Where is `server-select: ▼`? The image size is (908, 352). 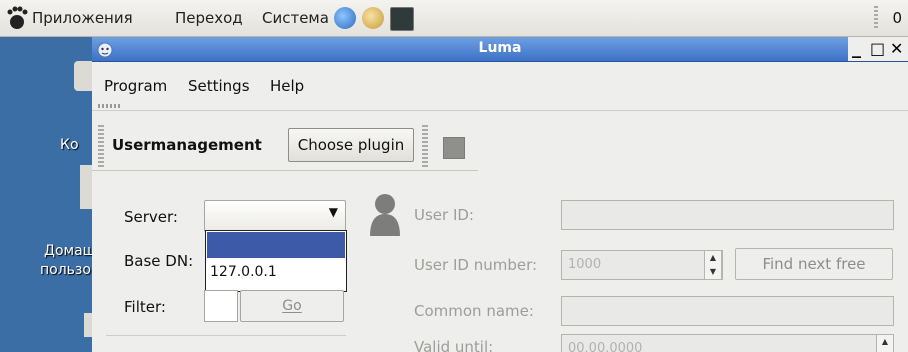
server-select: ▼ is located at coordinates (275, 216).